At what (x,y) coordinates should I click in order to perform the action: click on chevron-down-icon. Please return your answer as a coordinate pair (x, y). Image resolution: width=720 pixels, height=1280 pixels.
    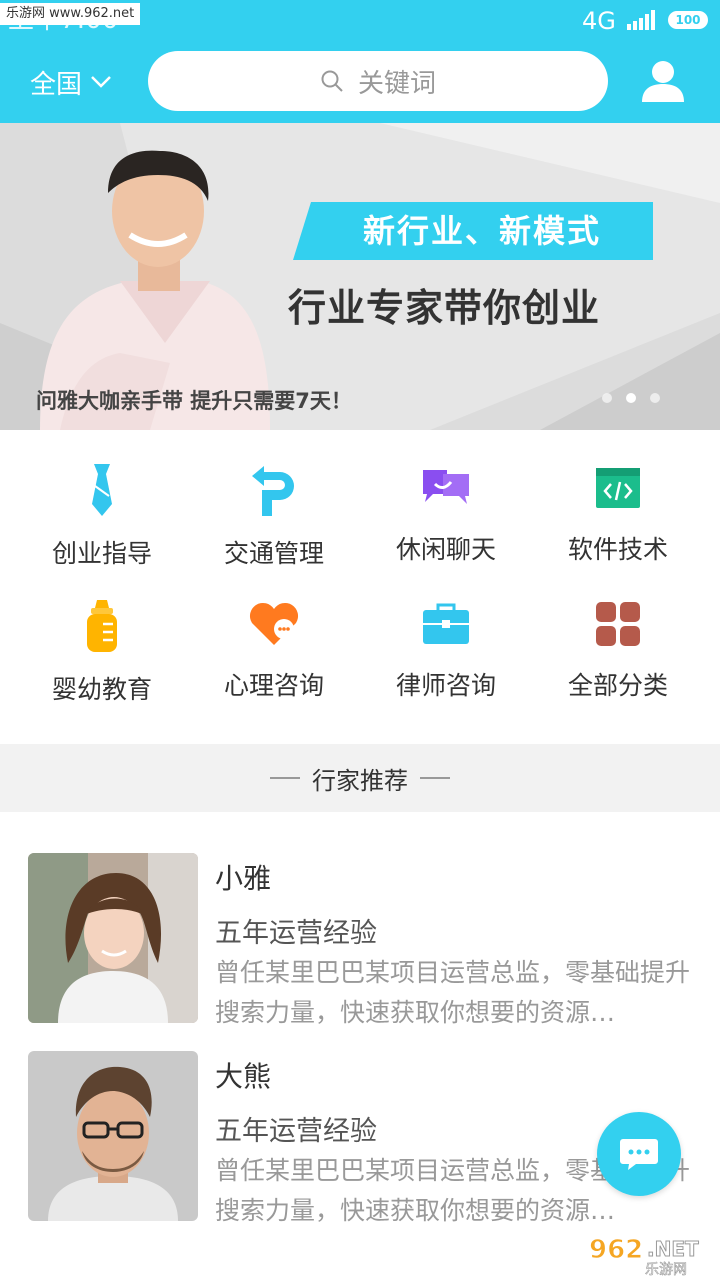
    Looking at the image, I should click on (101, 82).